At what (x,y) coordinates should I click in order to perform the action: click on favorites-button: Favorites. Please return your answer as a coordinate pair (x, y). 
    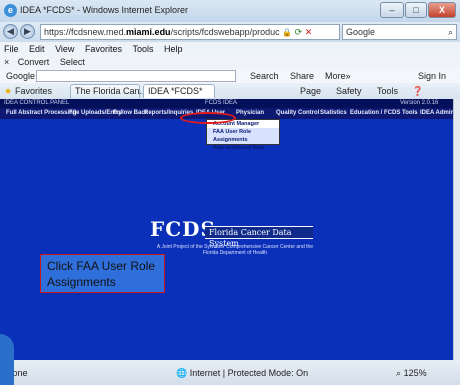
    Looking at the image, I should click on (33, 91).